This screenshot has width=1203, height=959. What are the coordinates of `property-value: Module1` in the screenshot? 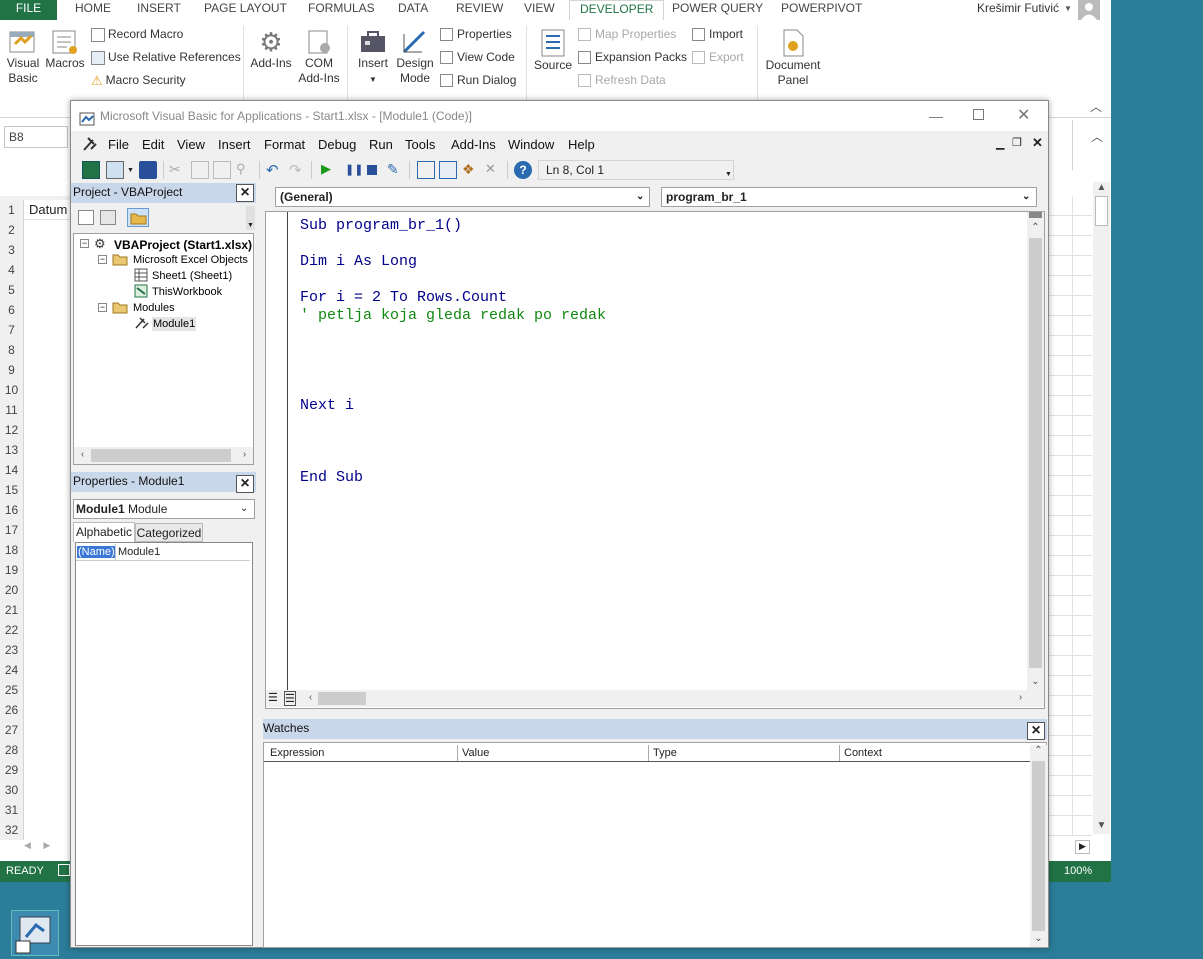 It's located at (139, 552).